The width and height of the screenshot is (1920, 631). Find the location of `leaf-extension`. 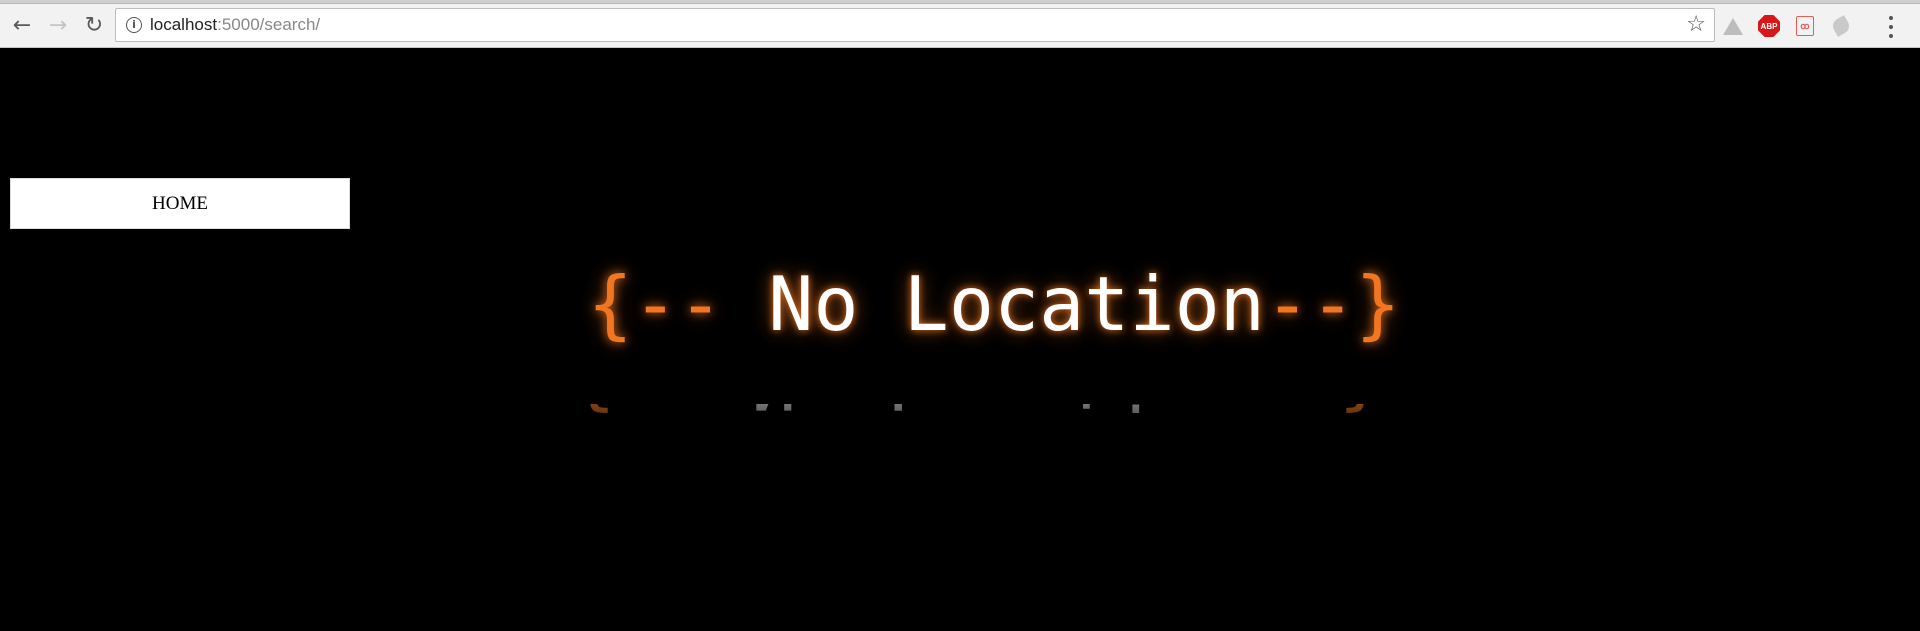

leaf-extension is located at coordinates (1841, 26).